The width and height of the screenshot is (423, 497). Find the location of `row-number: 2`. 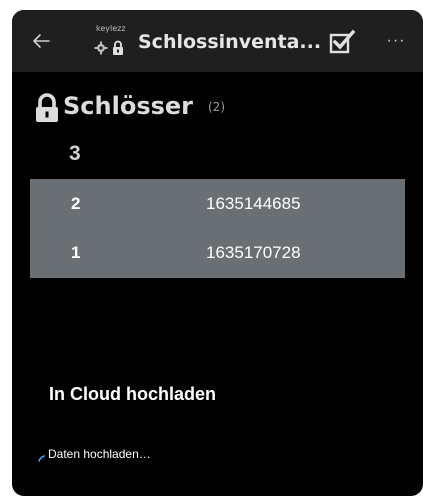

row-number: 2 is located at coordinates (76, 203).